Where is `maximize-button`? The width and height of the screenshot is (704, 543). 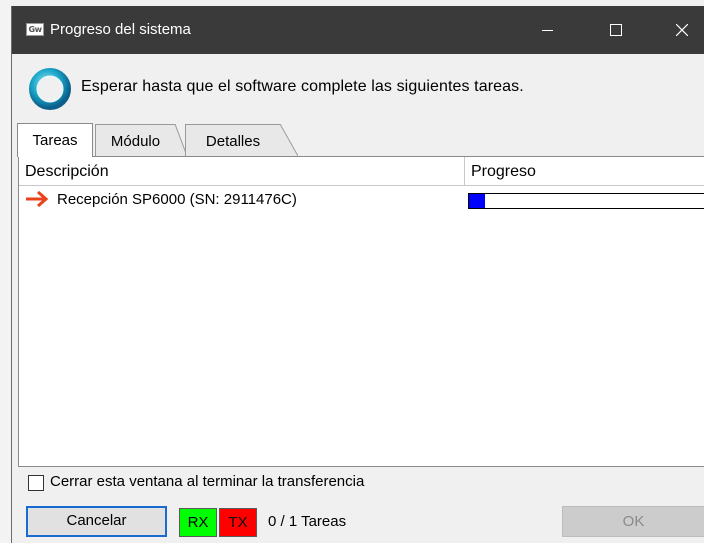 maximize-button is located at coordinates (616, 30).